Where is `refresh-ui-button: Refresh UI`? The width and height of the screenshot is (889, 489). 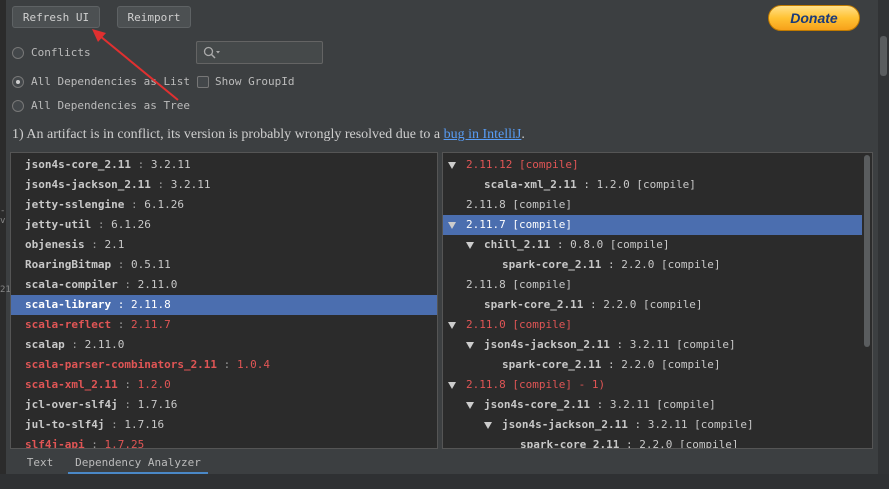
refresh-ui-button: Refresh UI is located at coordinates (56, 17).